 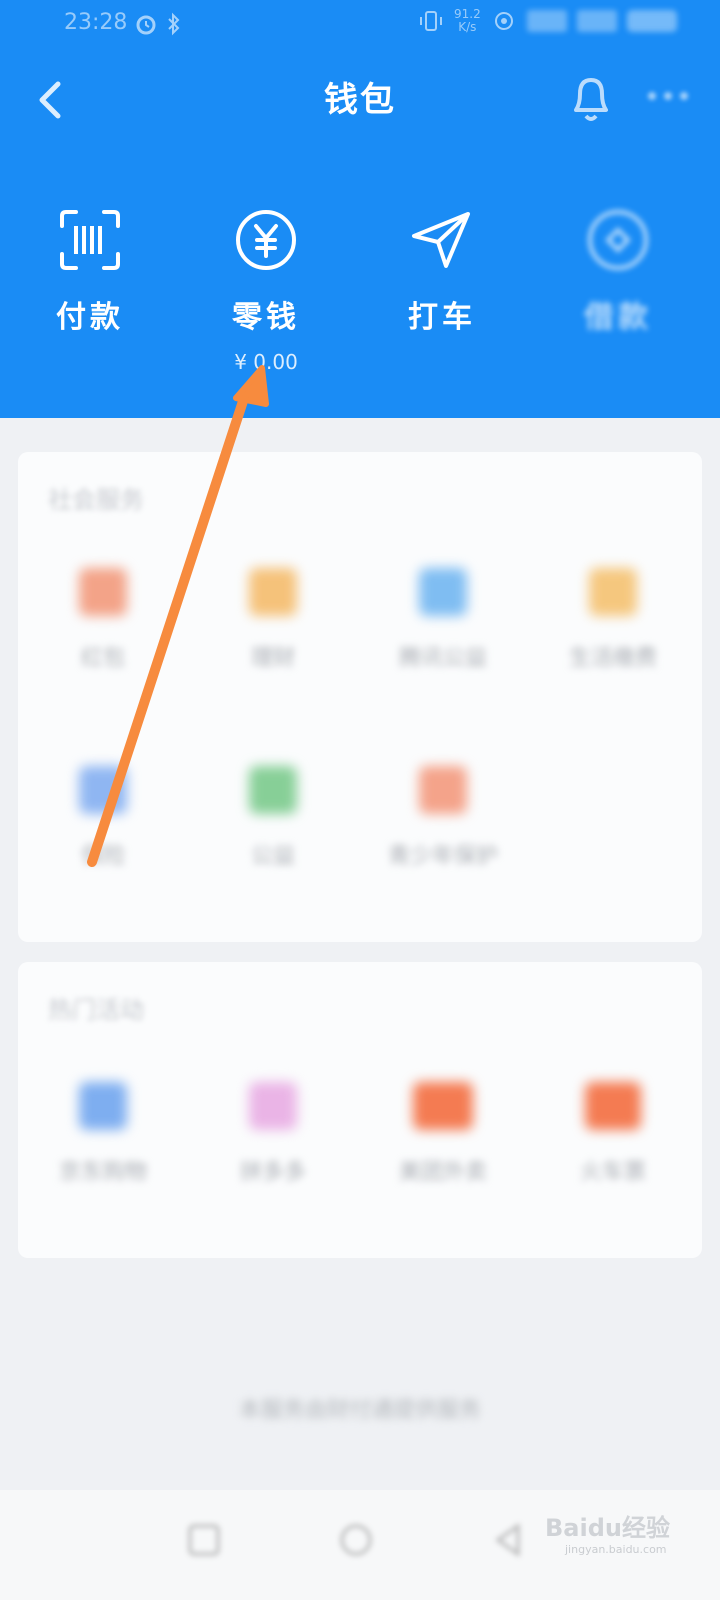 I want to click on section-title: 热门活动, so click(x=96, y=1010).